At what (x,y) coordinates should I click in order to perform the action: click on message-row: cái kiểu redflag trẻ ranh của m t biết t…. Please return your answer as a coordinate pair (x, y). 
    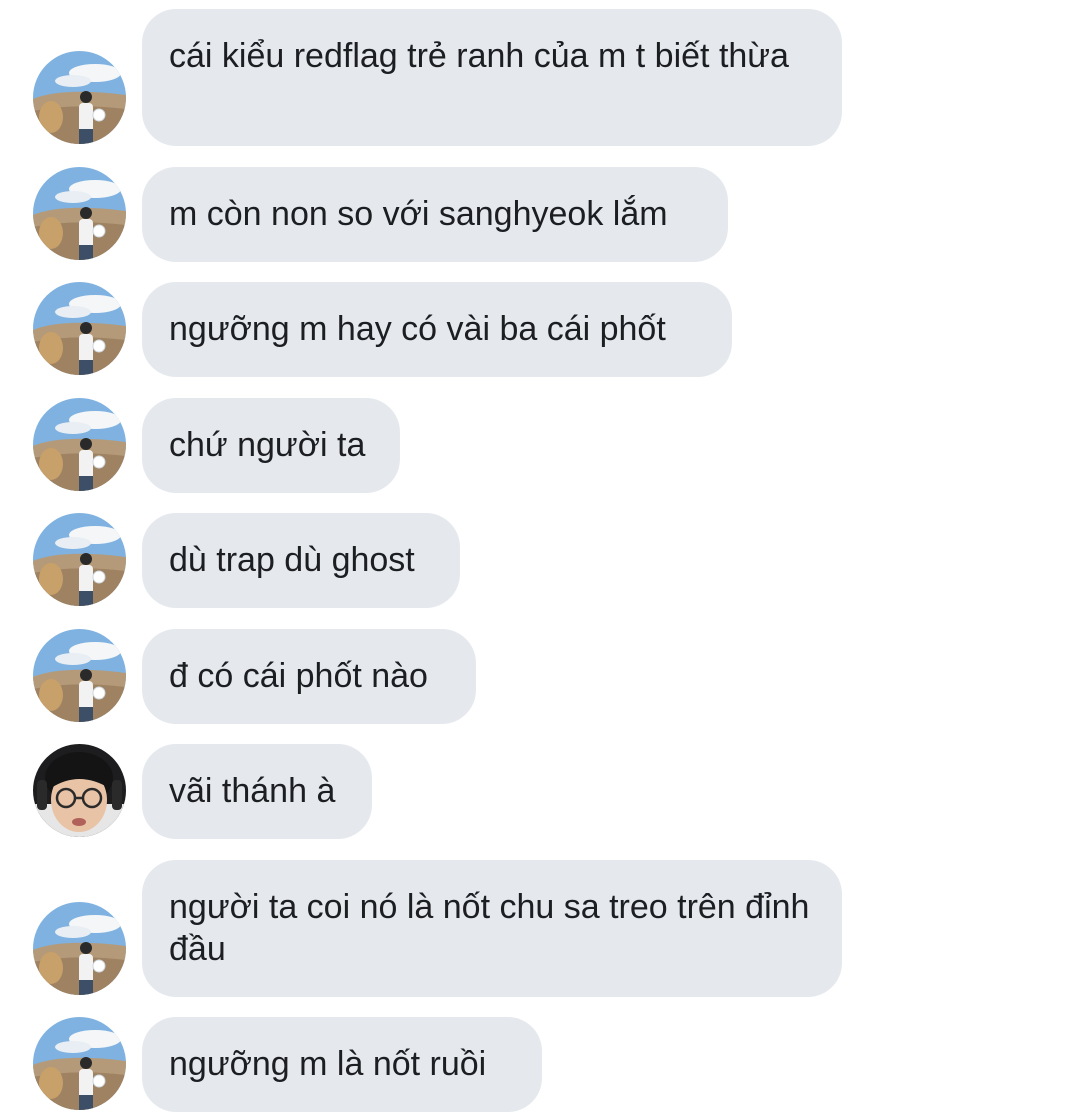
    Looking at the image, I should click on (540, 77).